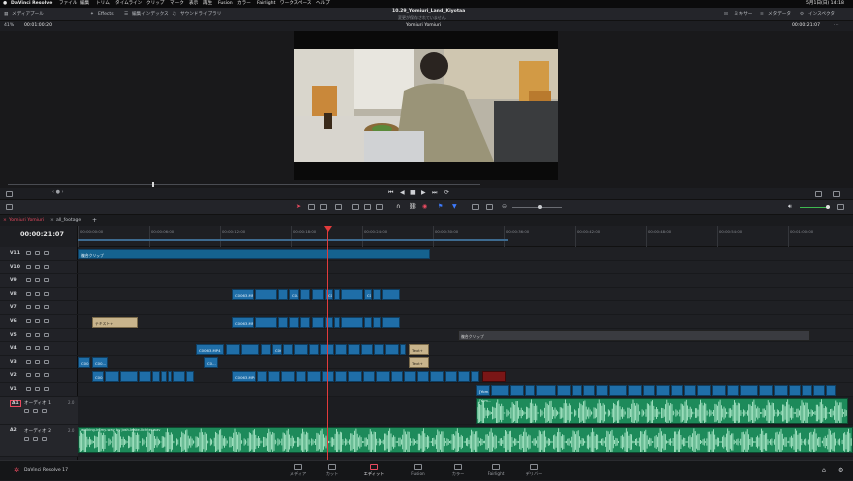 The width and height of the screenshot is (853, 481). Describe the element at coordinates (295, 4) in the screenshot. I see `menu-workspace: ワークスペース` at that location.